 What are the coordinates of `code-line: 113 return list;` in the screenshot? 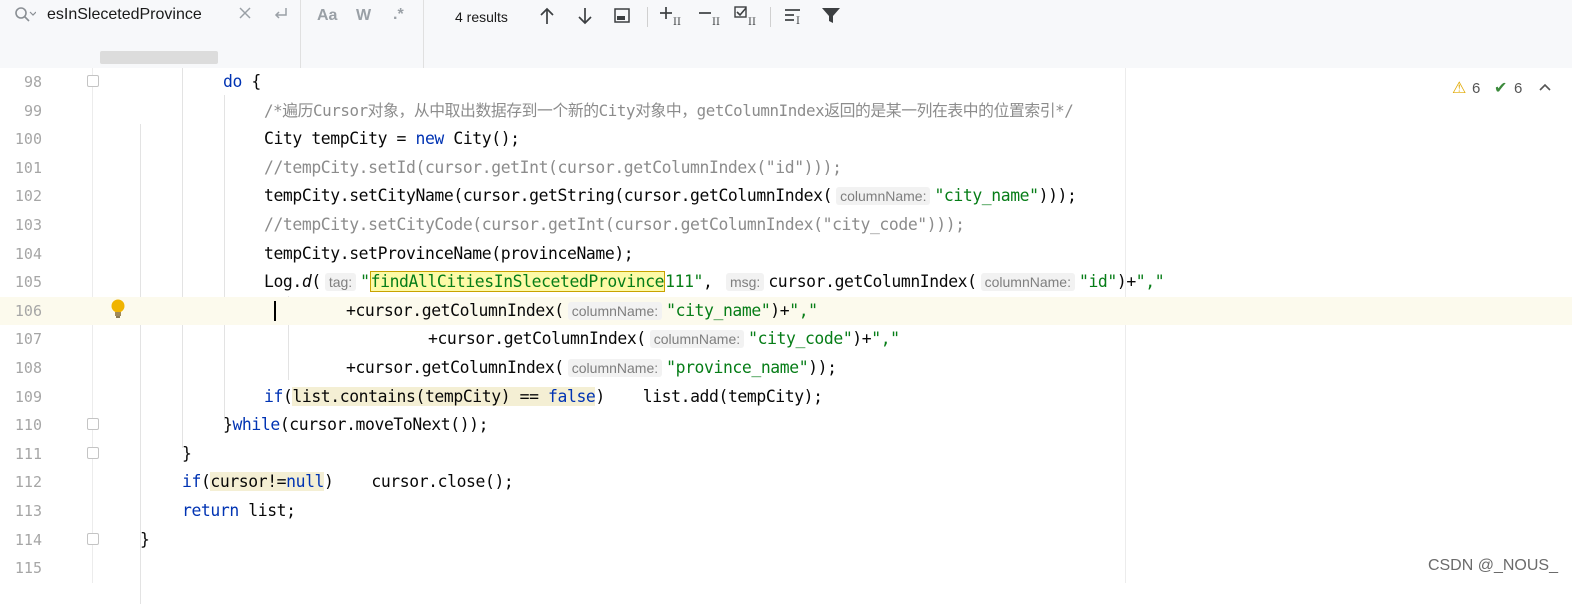 It's located at (786, 511).